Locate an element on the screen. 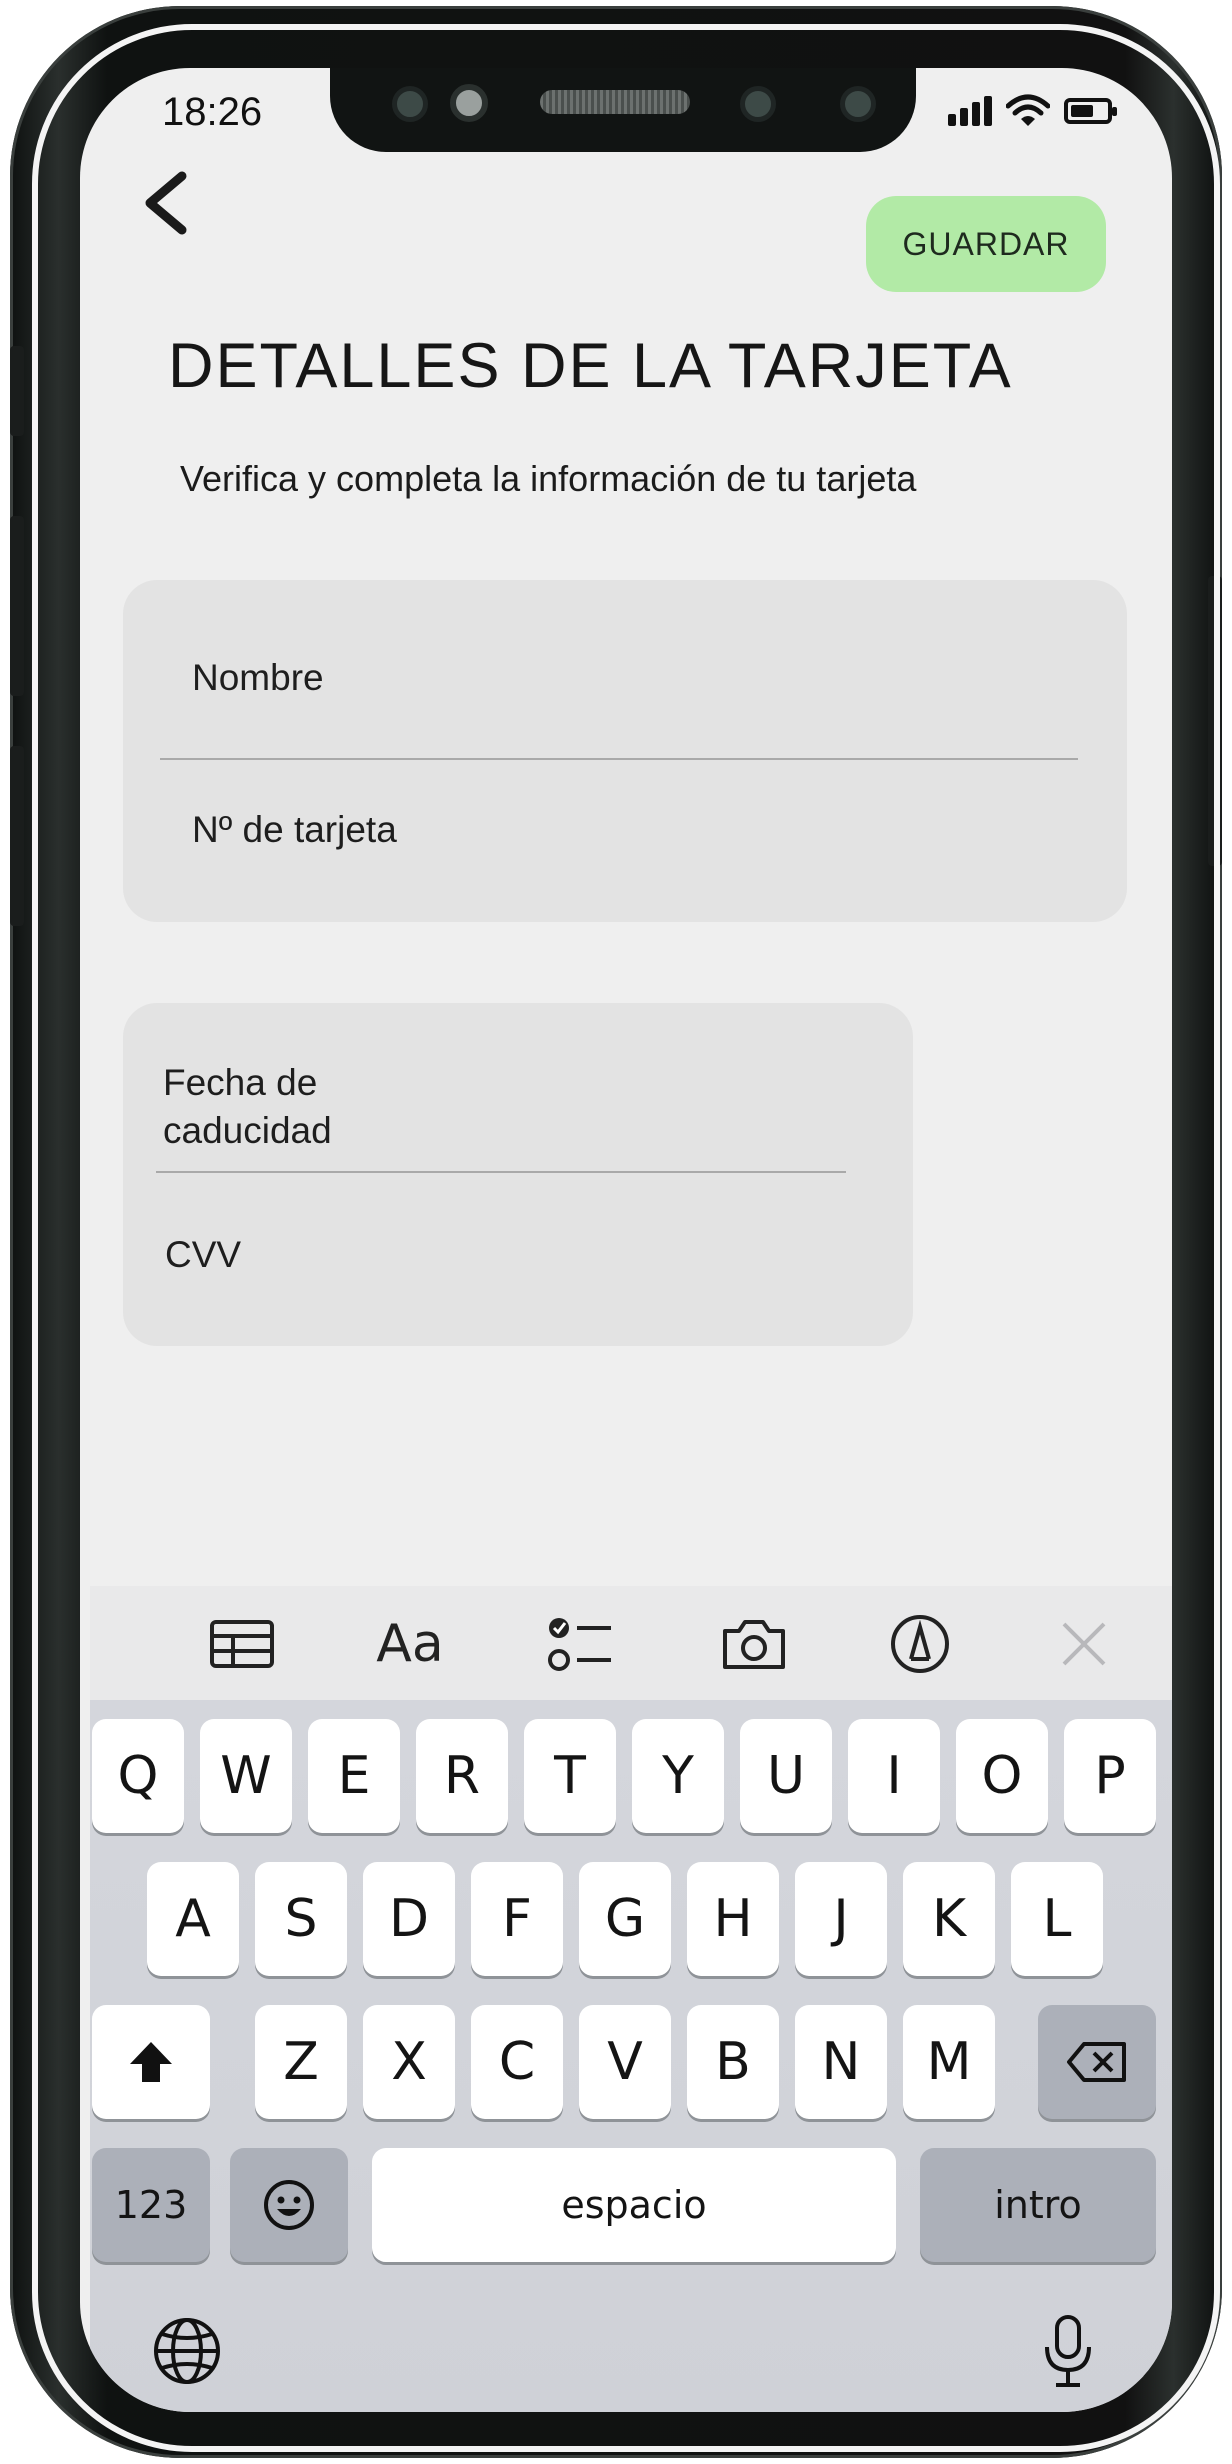 The width and height of the screenshot is (1232, 2464). signal-icon is located at coordinates (970, 111).